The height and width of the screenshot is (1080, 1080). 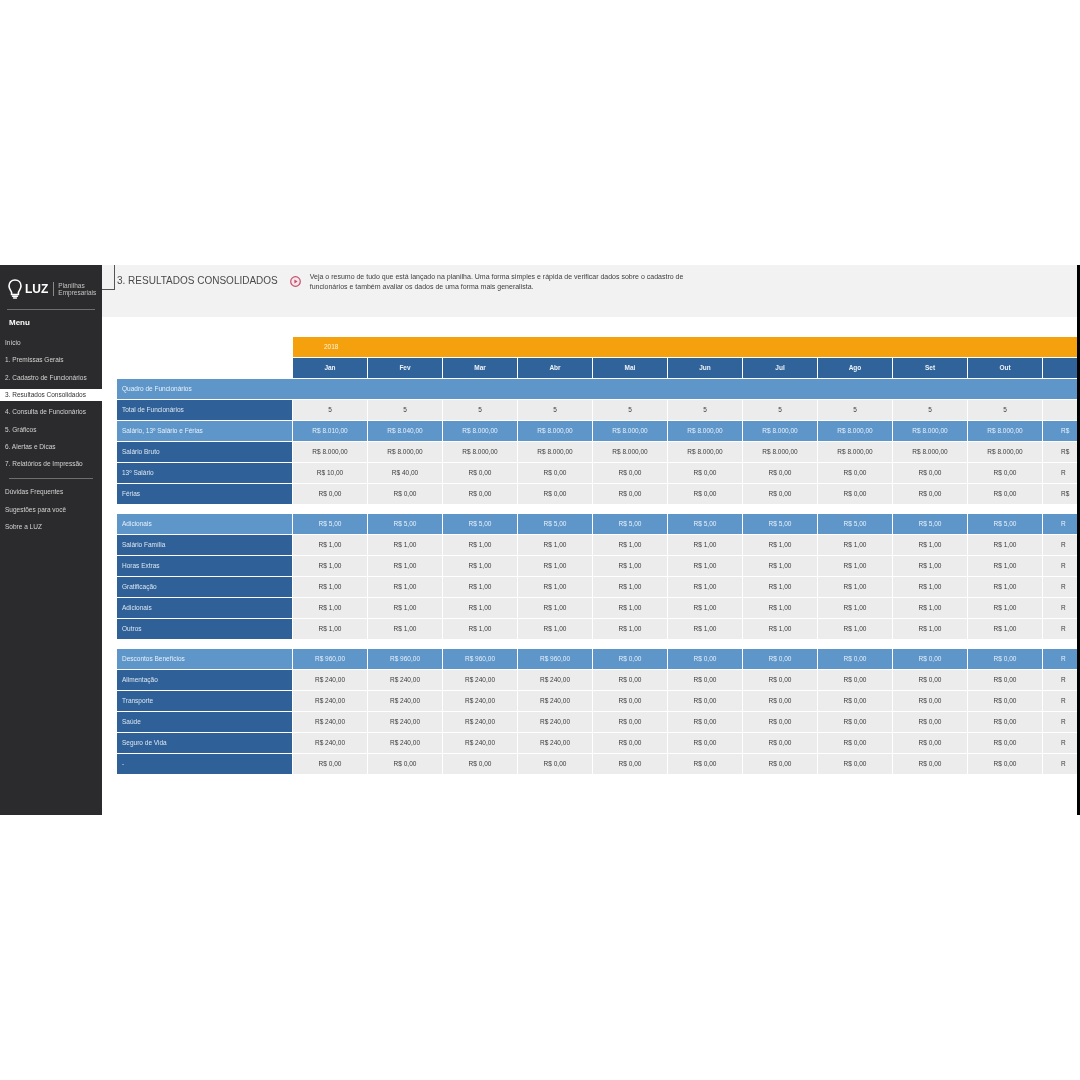 I want to click on lightbulb-icon, so click(x=15, y=289).